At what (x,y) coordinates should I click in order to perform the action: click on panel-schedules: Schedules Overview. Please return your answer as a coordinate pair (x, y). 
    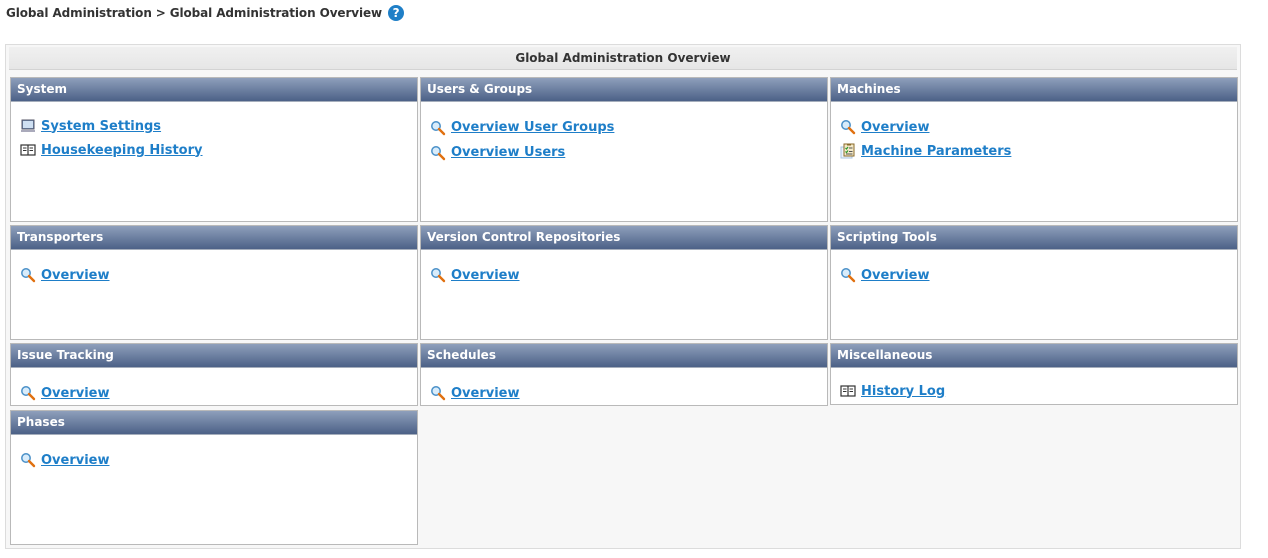
    Looking at the image, I should click on (624, 374).